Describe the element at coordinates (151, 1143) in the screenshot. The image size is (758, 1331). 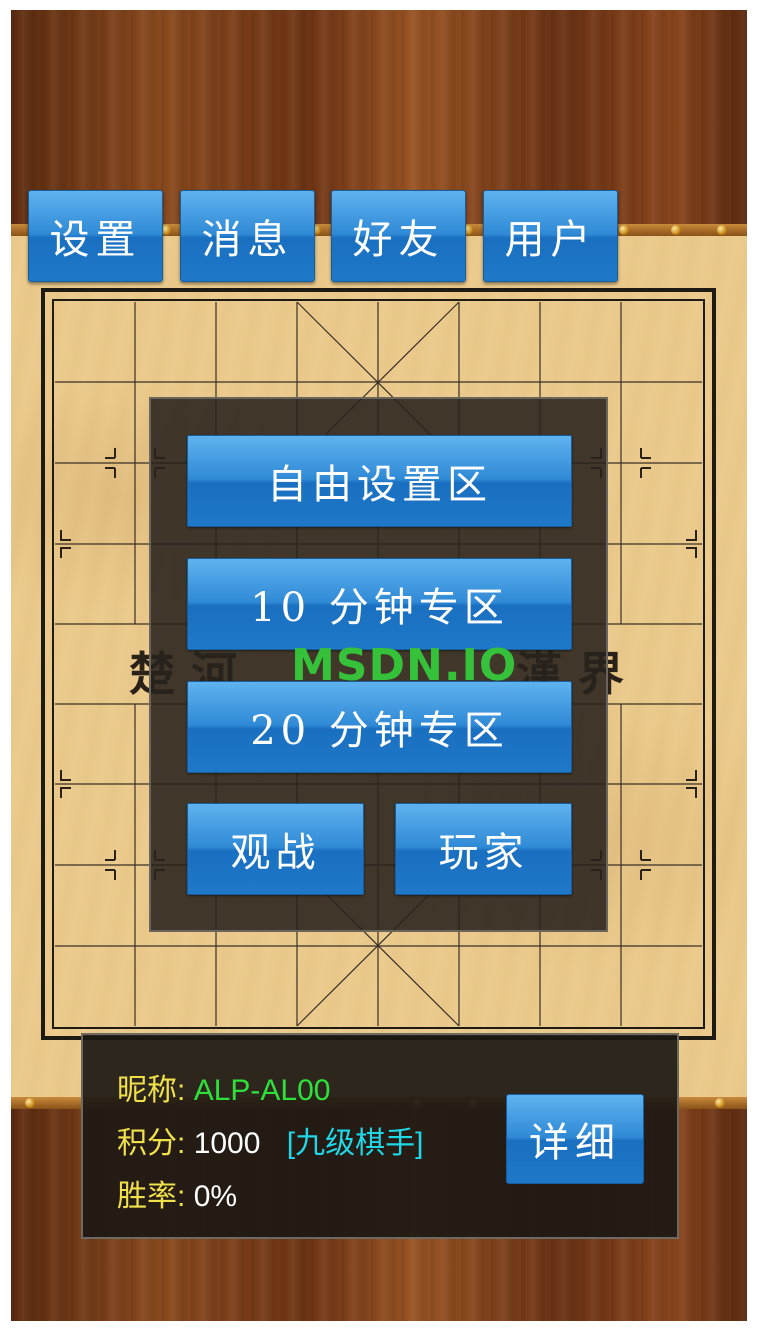
I see `score-label: 积分:` at that location.